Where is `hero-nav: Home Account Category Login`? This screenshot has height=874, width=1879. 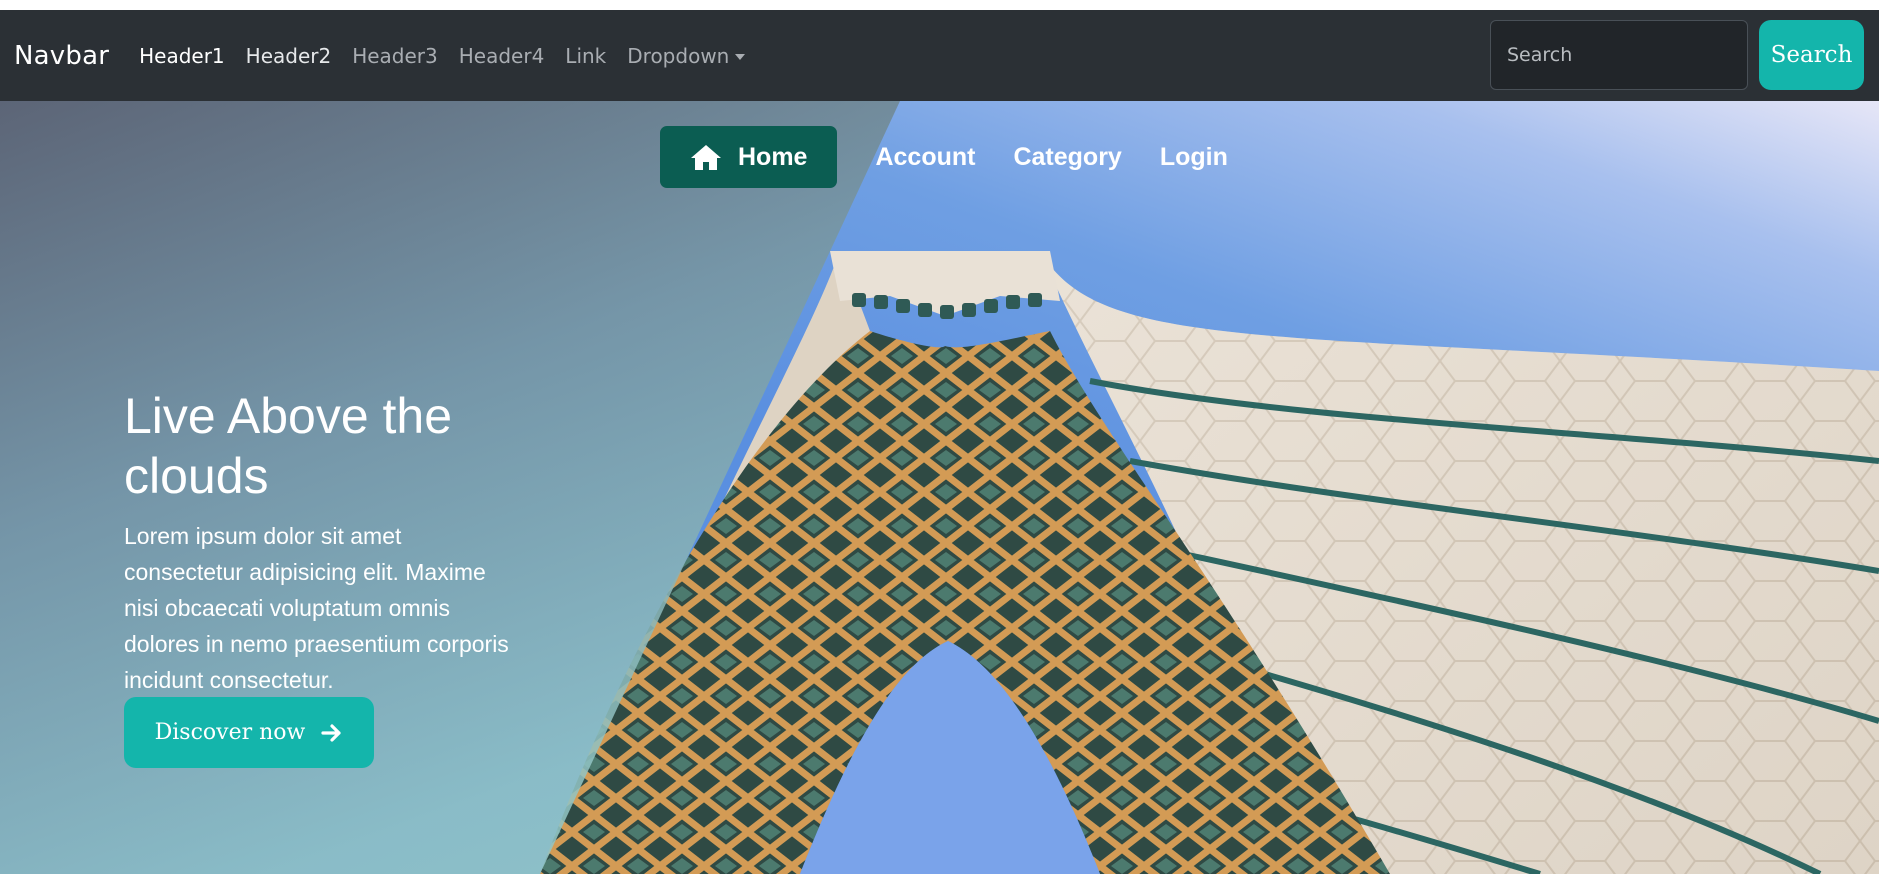
hero-nav: Home Account Category Login is located at coordinates (944, 157).